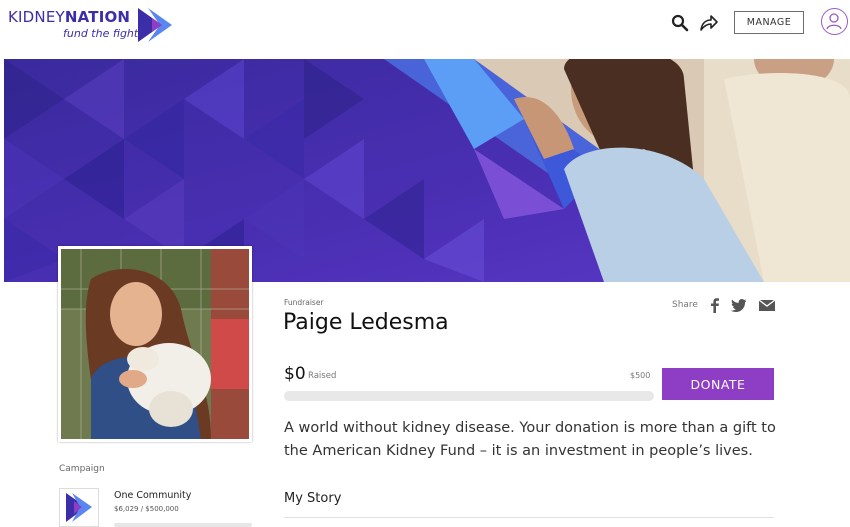 The image size is (850, 527). I want to click on twitter-icon, so click(739, 305).